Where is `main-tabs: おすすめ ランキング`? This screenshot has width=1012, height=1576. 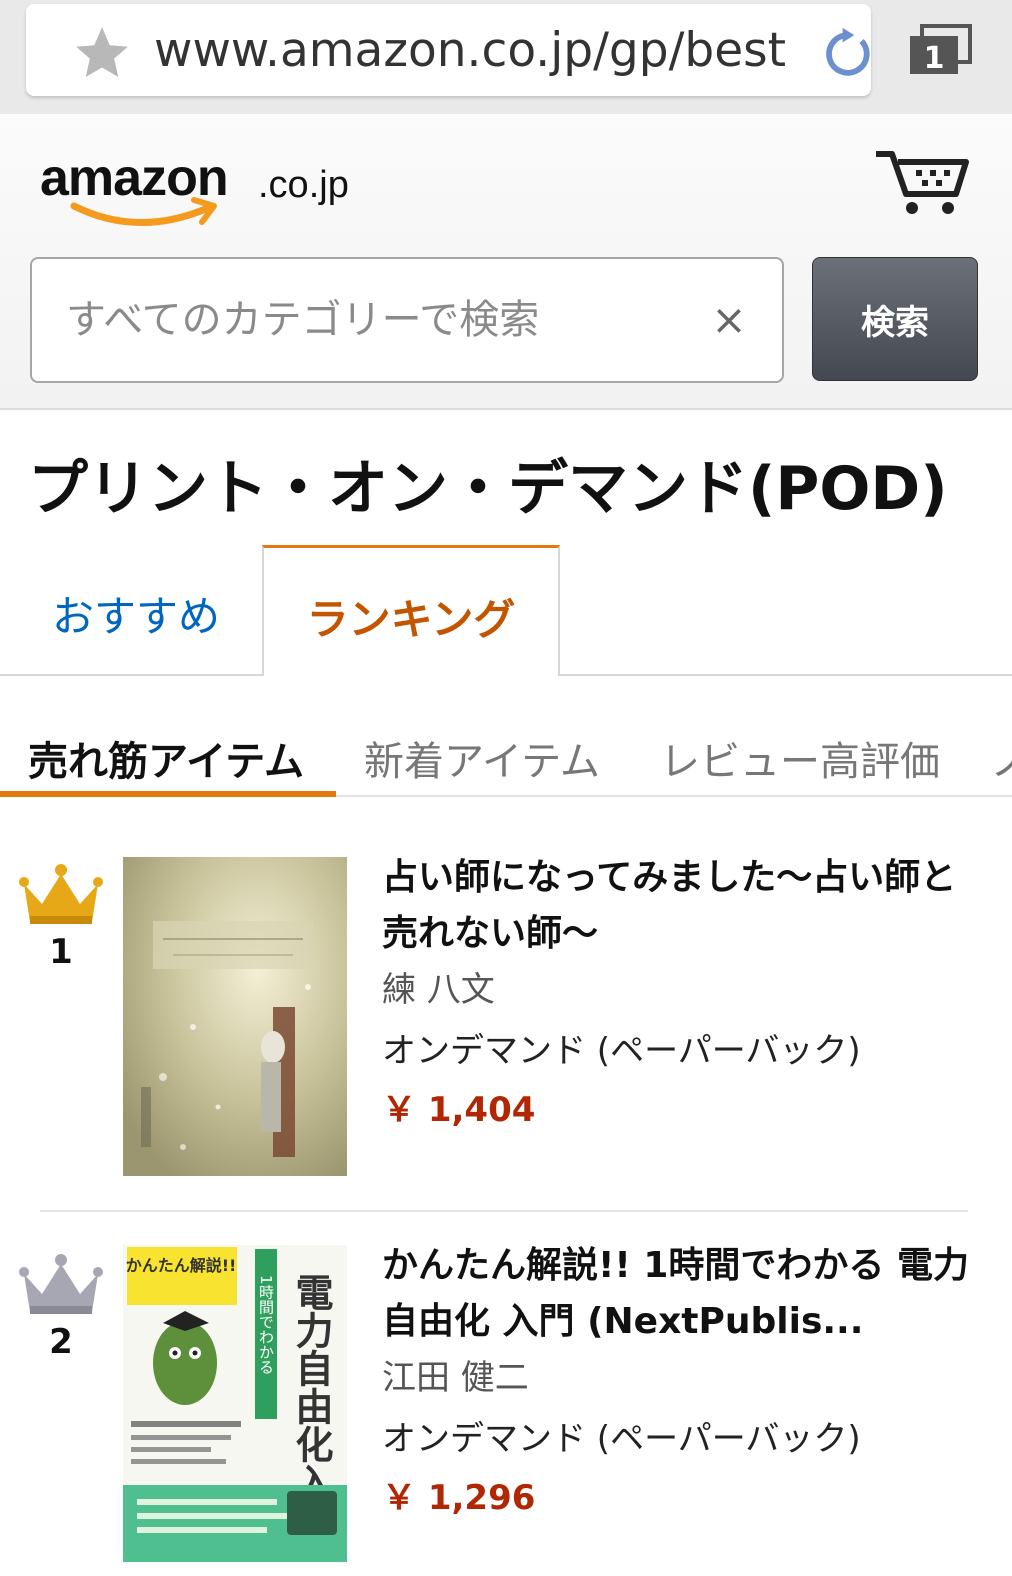 main-tabs: おすすめ ランキング is located at coordinates (506, 610).